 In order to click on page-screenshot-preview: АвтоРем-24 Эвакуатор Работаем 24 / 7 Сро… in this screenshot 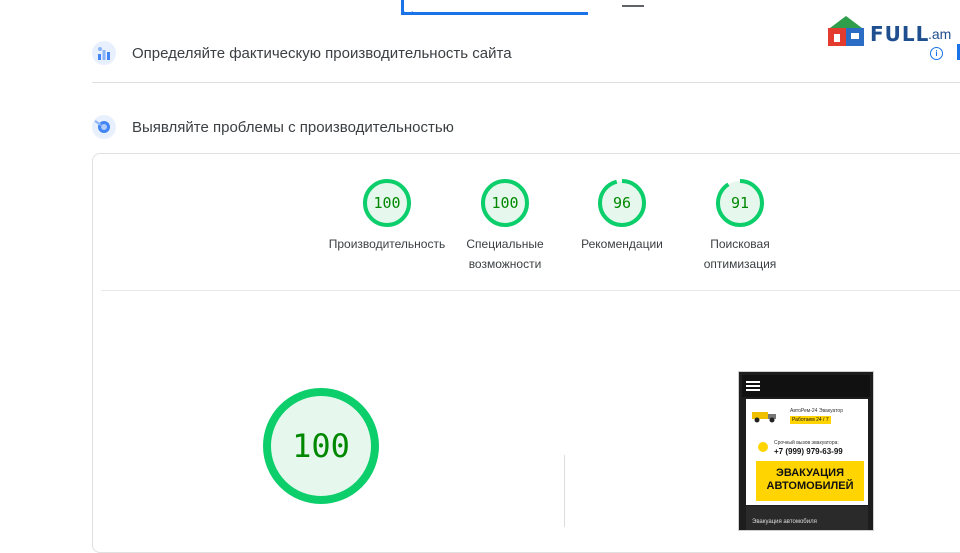, I will do `click(806, 451)`.